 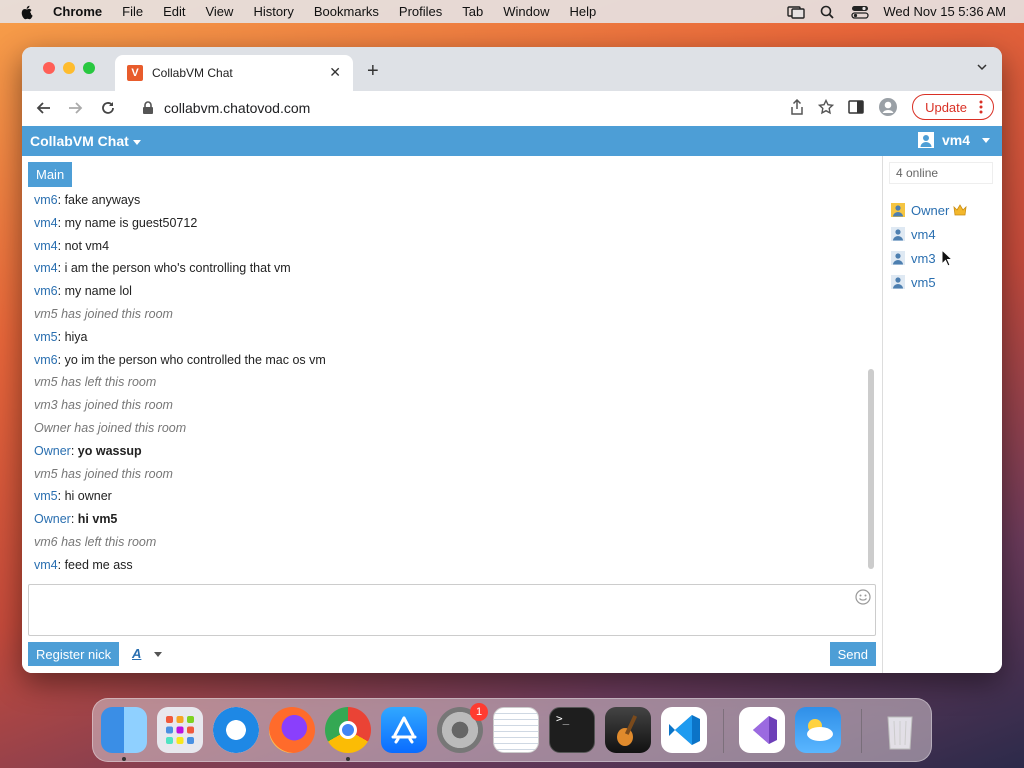 I want to click on format-caret-icon, so click(x=158, y=654).